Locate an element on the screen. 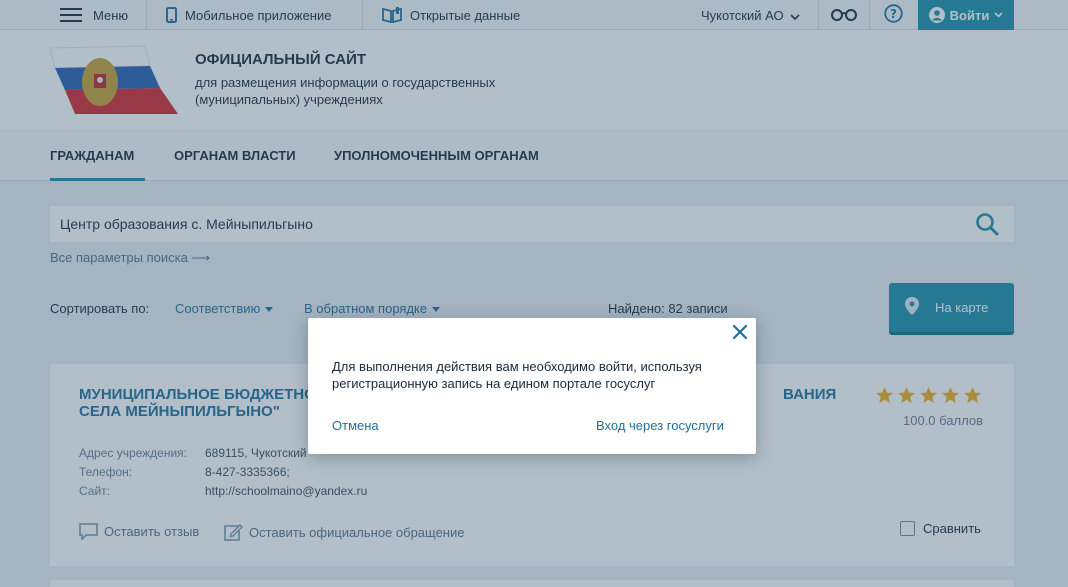  close-icon is located at coordinates (740, 332).